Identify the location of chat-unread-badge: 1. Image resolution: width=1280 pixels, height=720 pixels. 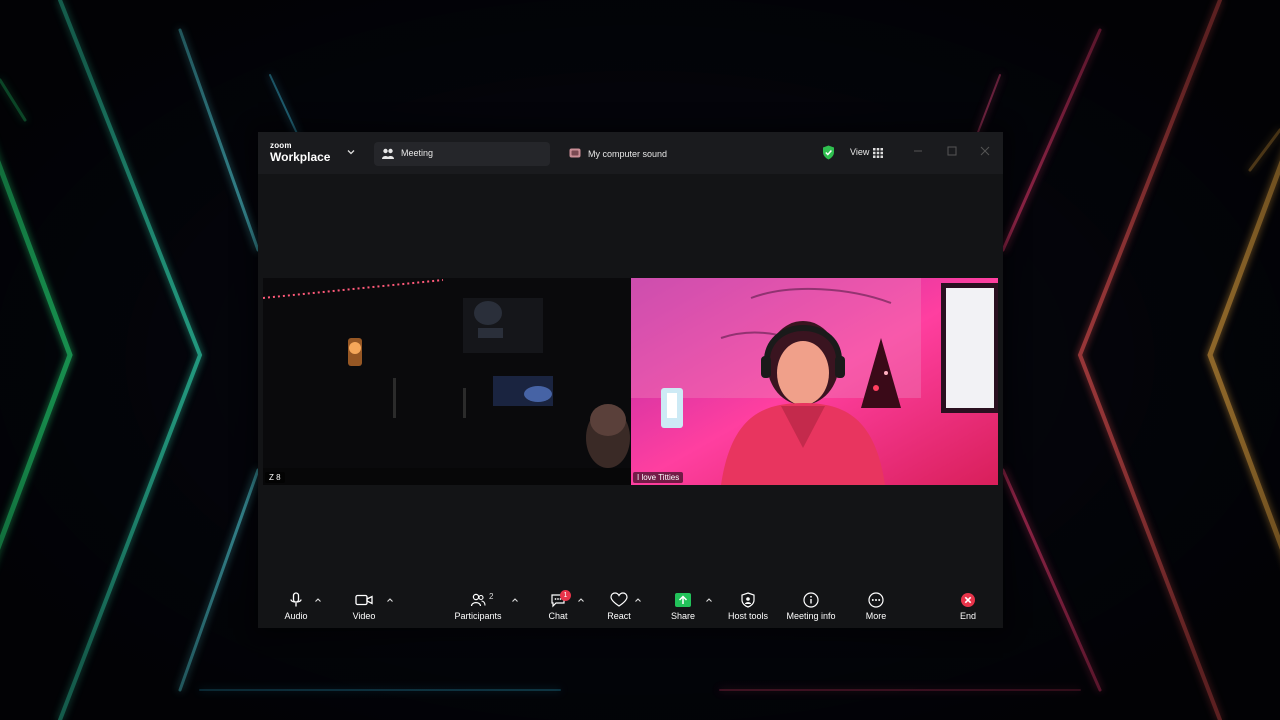
(565, 595).